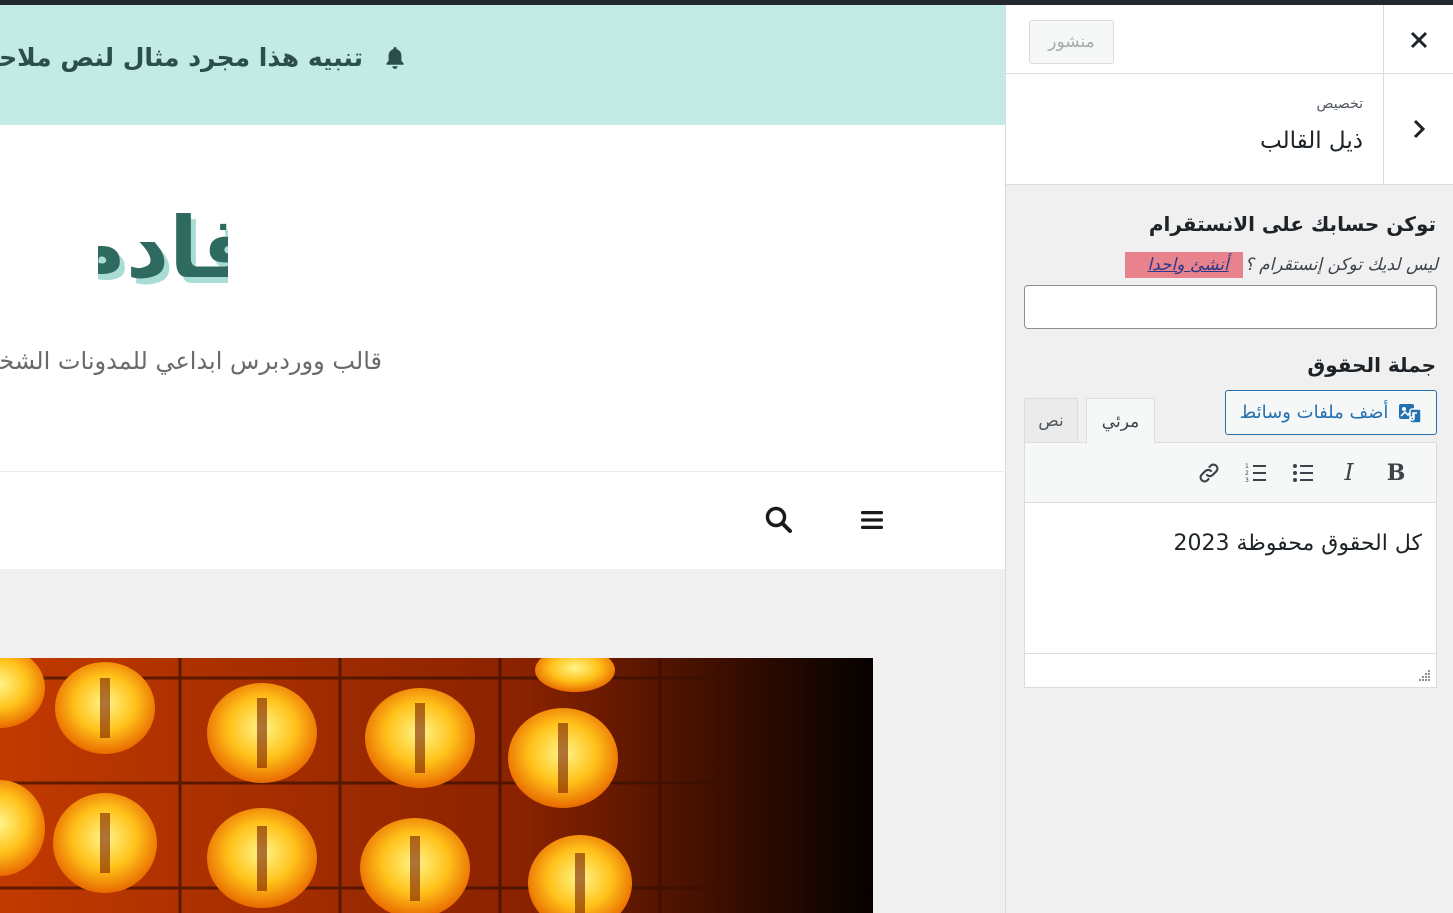 The height and width of the screenshot is (913, 1453). I want to click on numbered-list-icon: 1 2 3, so click(1255, 473).